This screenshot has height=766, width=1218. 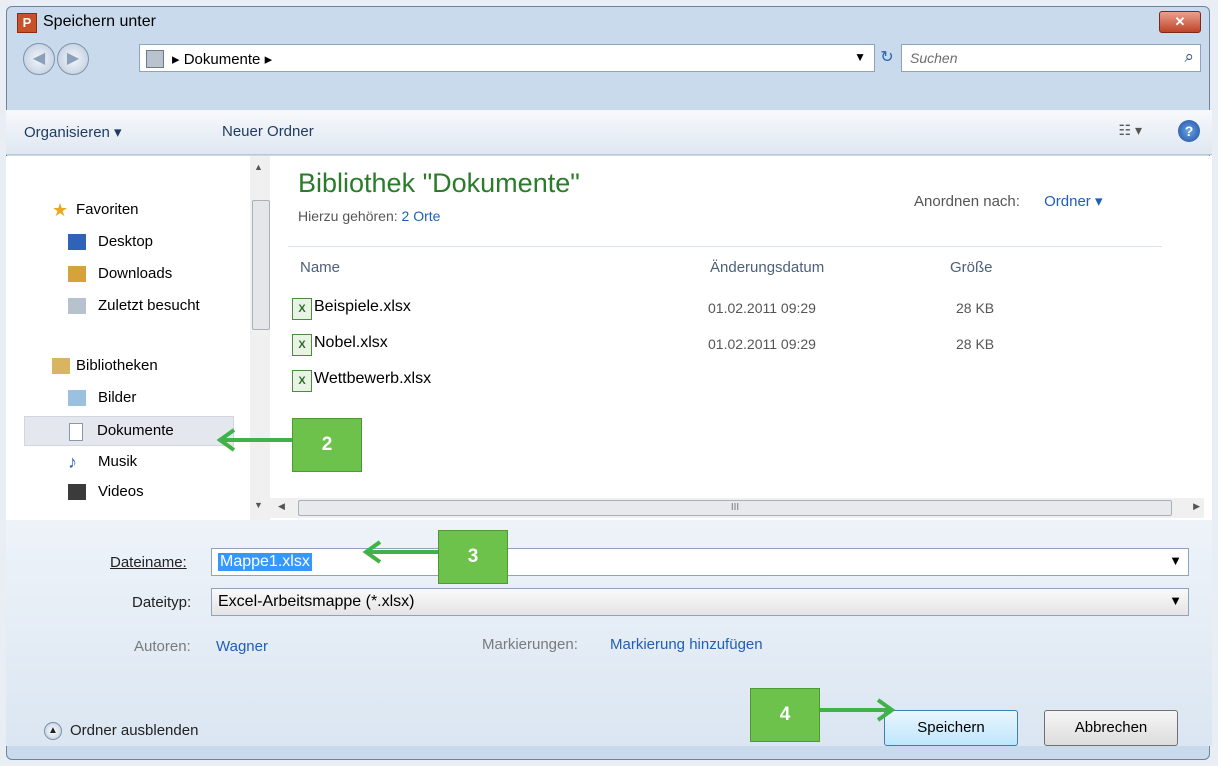 I want to click on nav-favorites-label: Favoriten, so click(x=107, y=209).